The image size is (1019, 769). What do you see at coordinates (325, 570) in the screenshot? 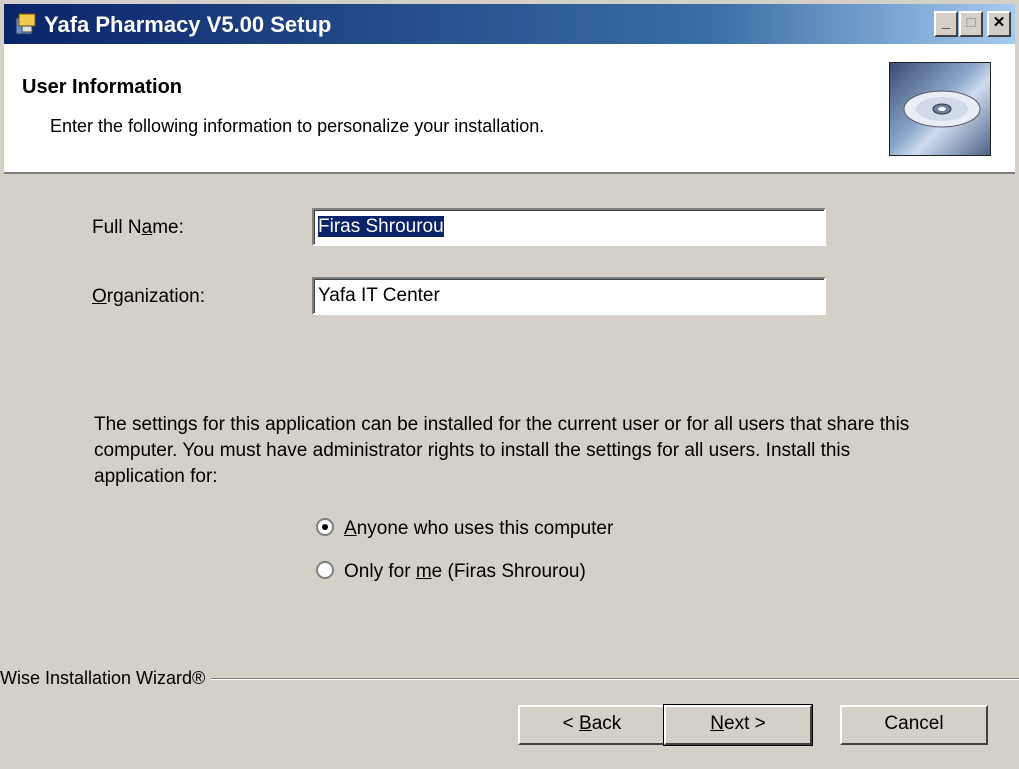
I see `radio-button-unselected` at bounding box center [325, 570].